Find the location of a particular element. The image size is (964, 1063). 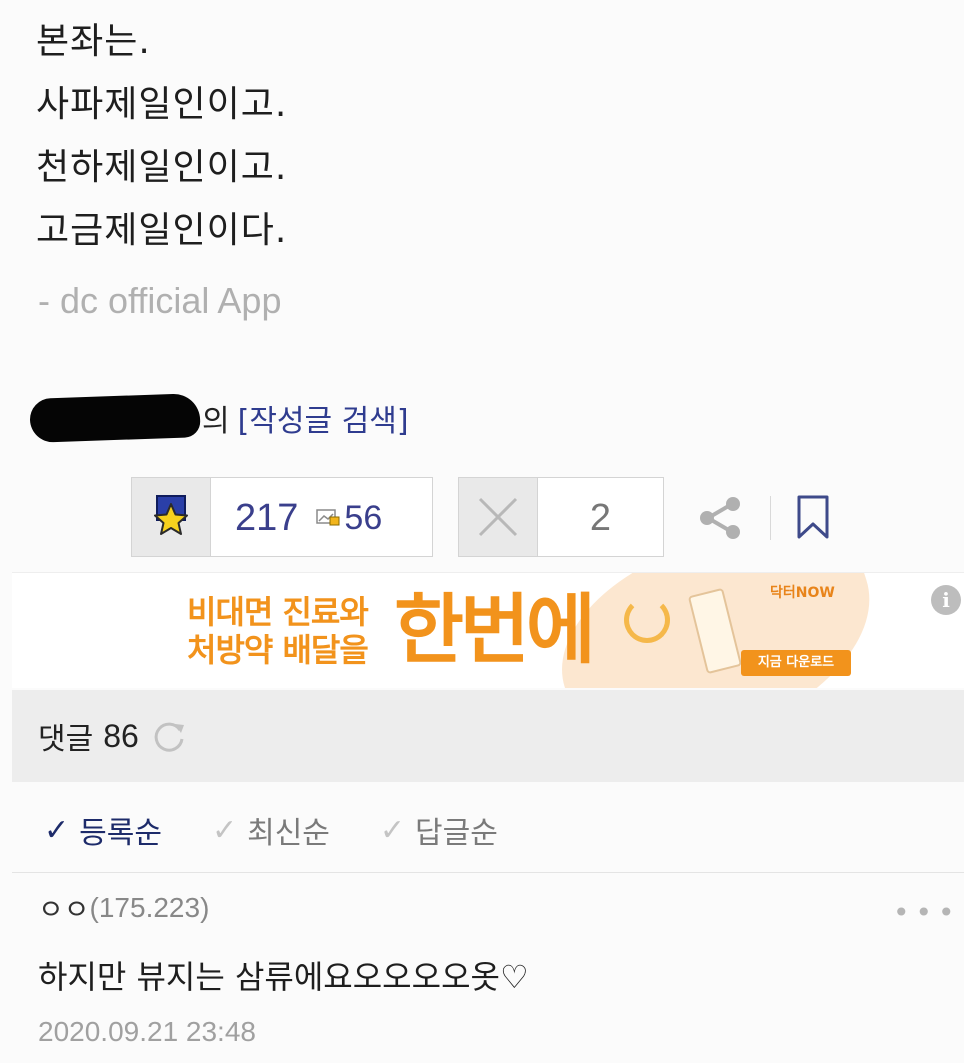

stethoscope-icon is located at coordinates (647, 620).